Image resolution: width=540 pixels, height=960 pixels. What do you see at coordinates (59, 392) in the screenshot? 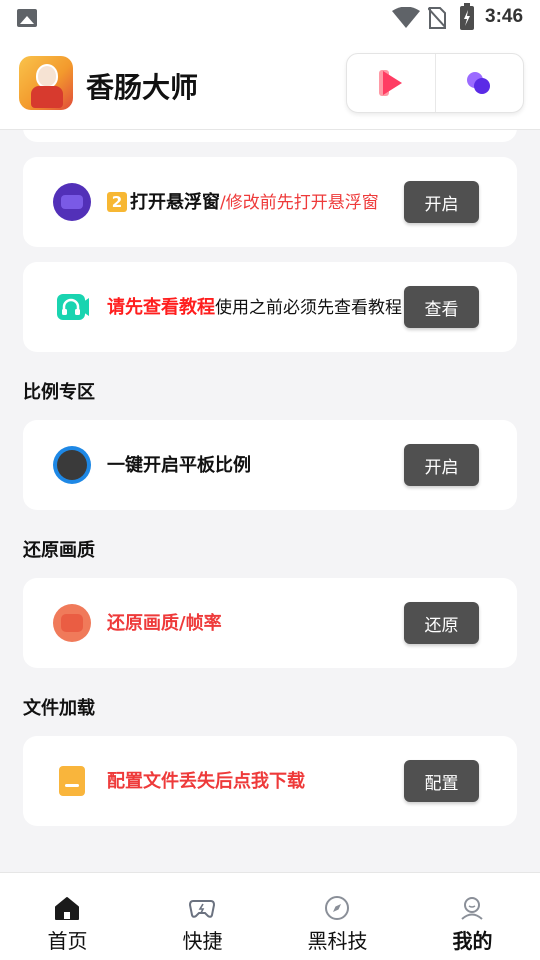
I see `section-title-ratio: 比例专区` at bounding box center [59, 392].